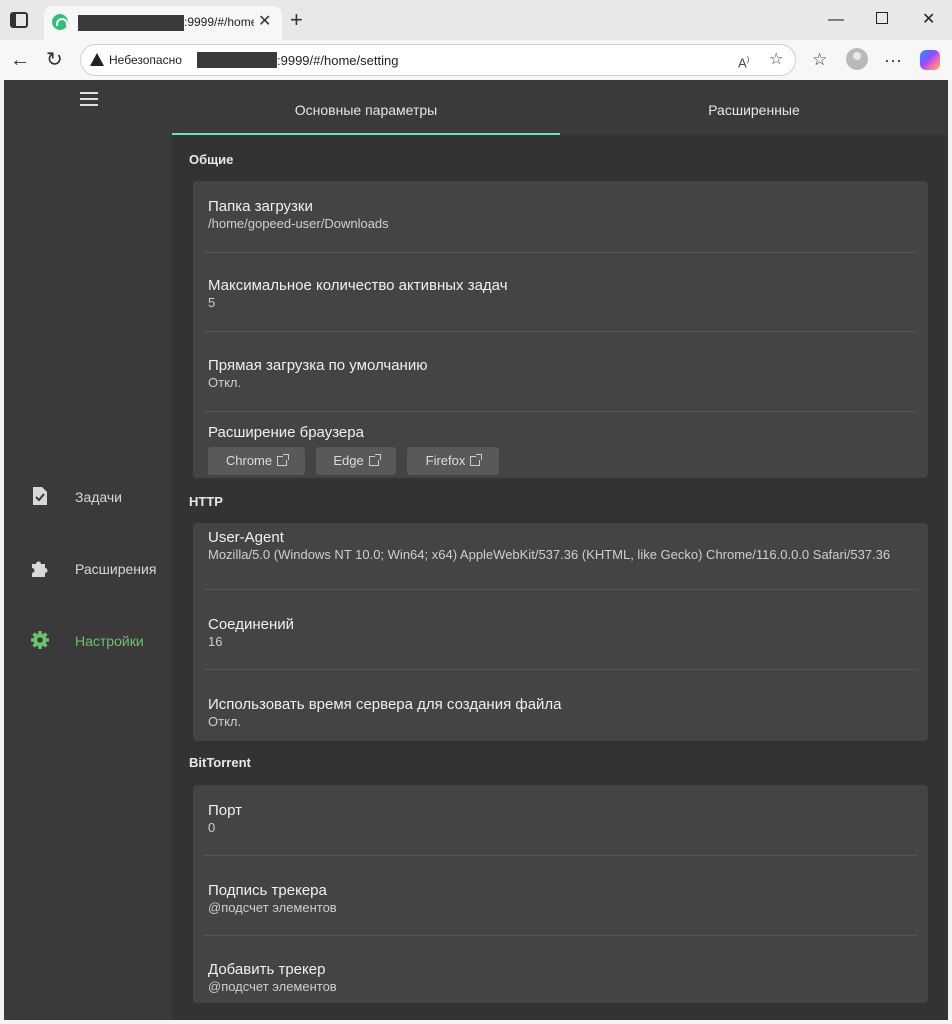  I want to click on sidebar-item-settings: Настройки, so click(88, 642).